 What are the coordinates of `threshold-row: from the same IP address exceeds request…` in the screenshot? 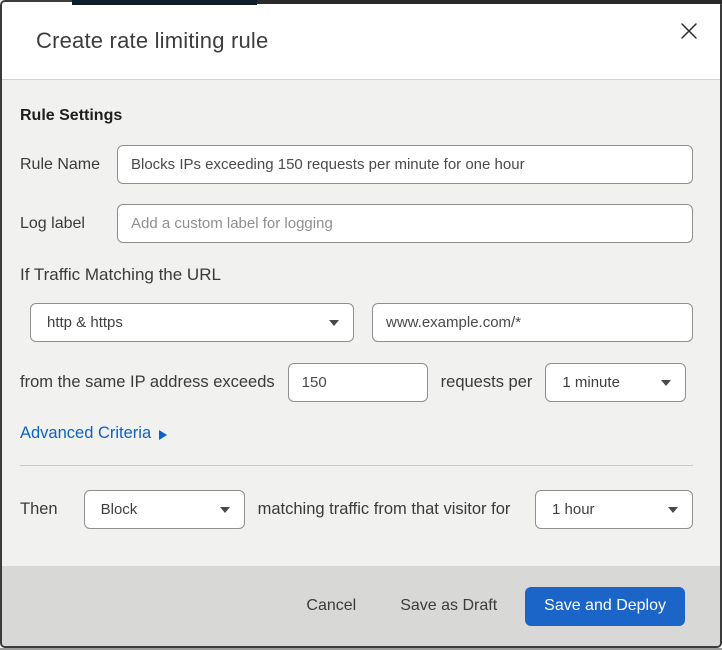 It's located at (356, 382).